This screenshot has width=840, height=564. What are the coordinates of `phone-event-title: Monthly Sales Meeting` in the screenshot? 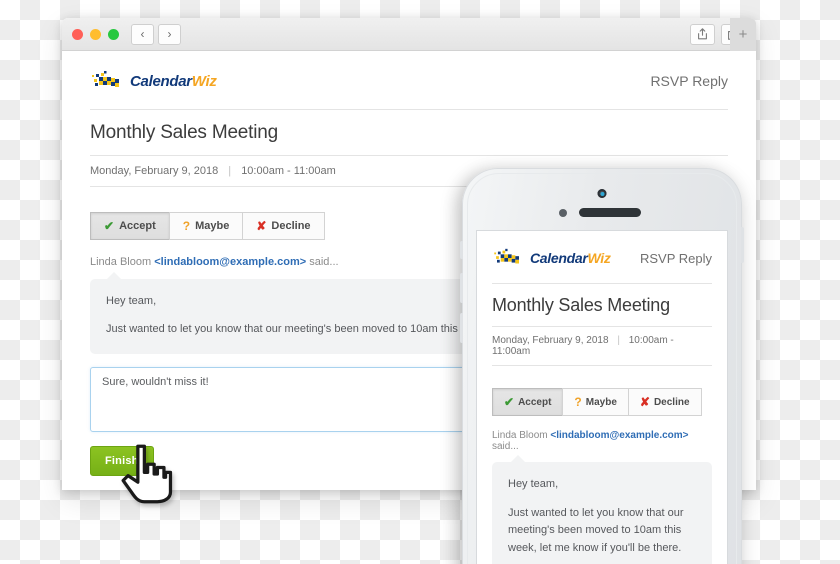 It's located at (581, 305).